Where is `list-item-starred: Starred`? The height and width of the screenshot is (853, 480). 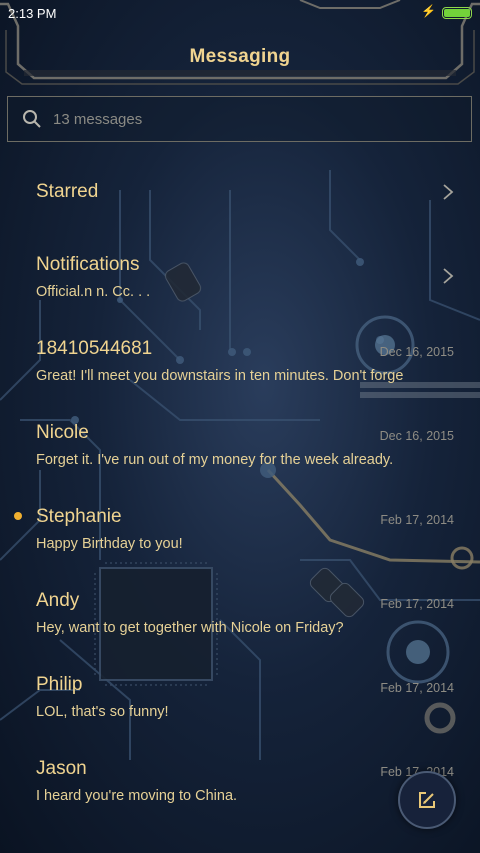 list-item-starred: Starred is located at coordinates (240, 192).